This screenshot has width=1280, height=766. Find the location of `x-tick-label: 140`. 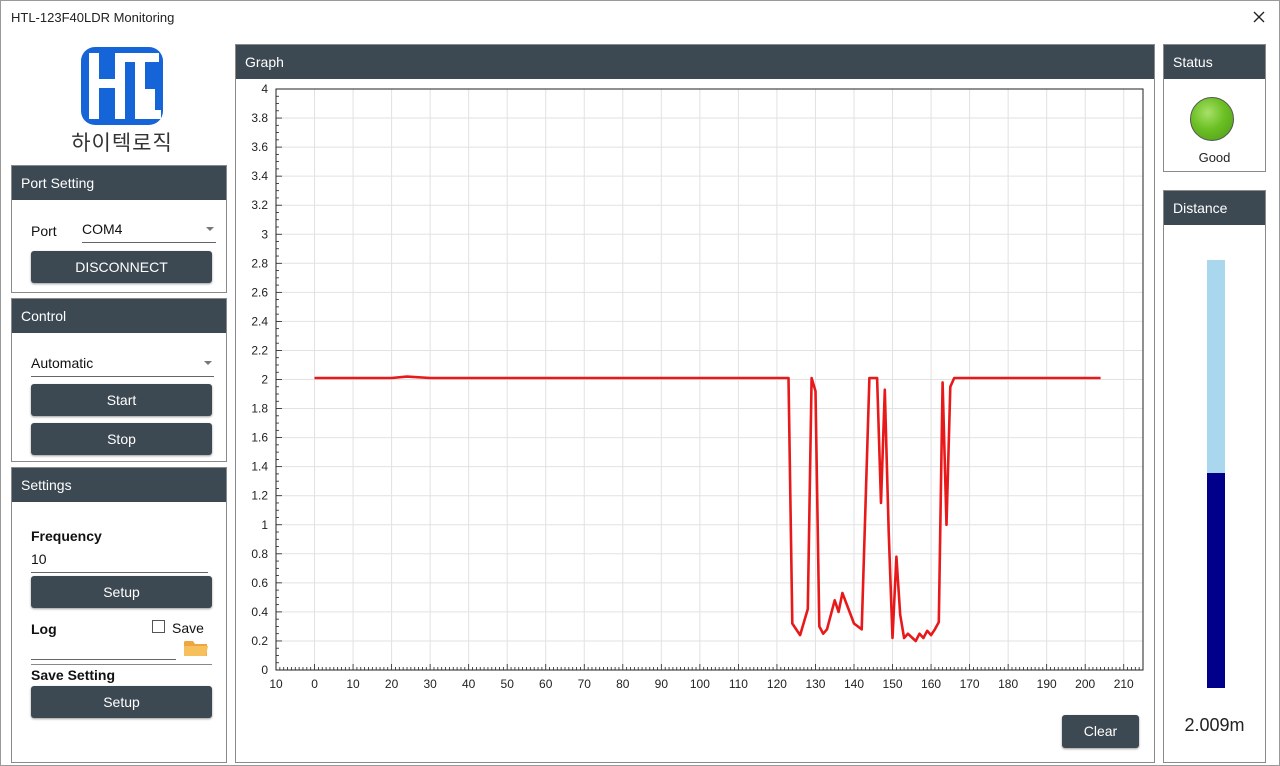

x-tick-label: 140 is located at coordinates (854, 684).